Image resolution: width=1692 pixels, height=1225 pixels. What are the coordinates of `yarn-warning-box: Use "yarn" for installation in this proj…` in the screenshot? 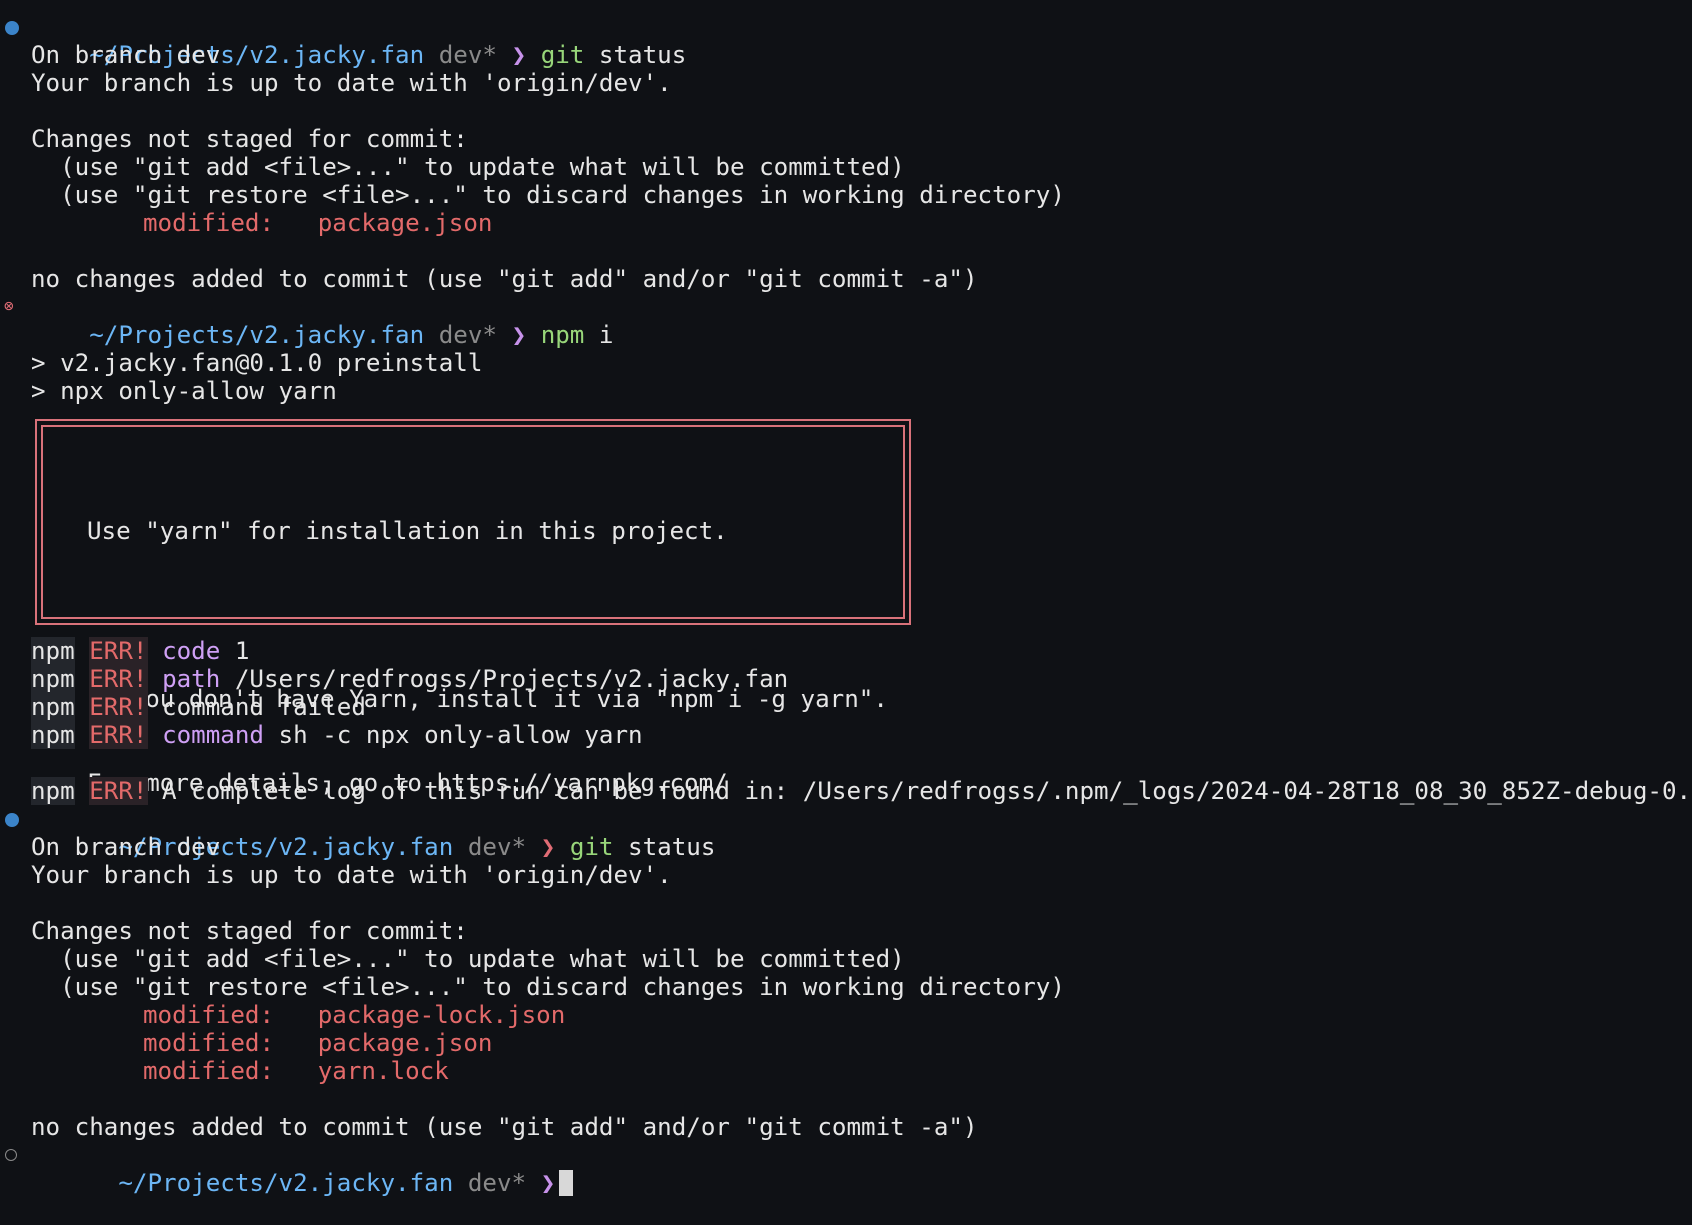 It's located at (473, 522).